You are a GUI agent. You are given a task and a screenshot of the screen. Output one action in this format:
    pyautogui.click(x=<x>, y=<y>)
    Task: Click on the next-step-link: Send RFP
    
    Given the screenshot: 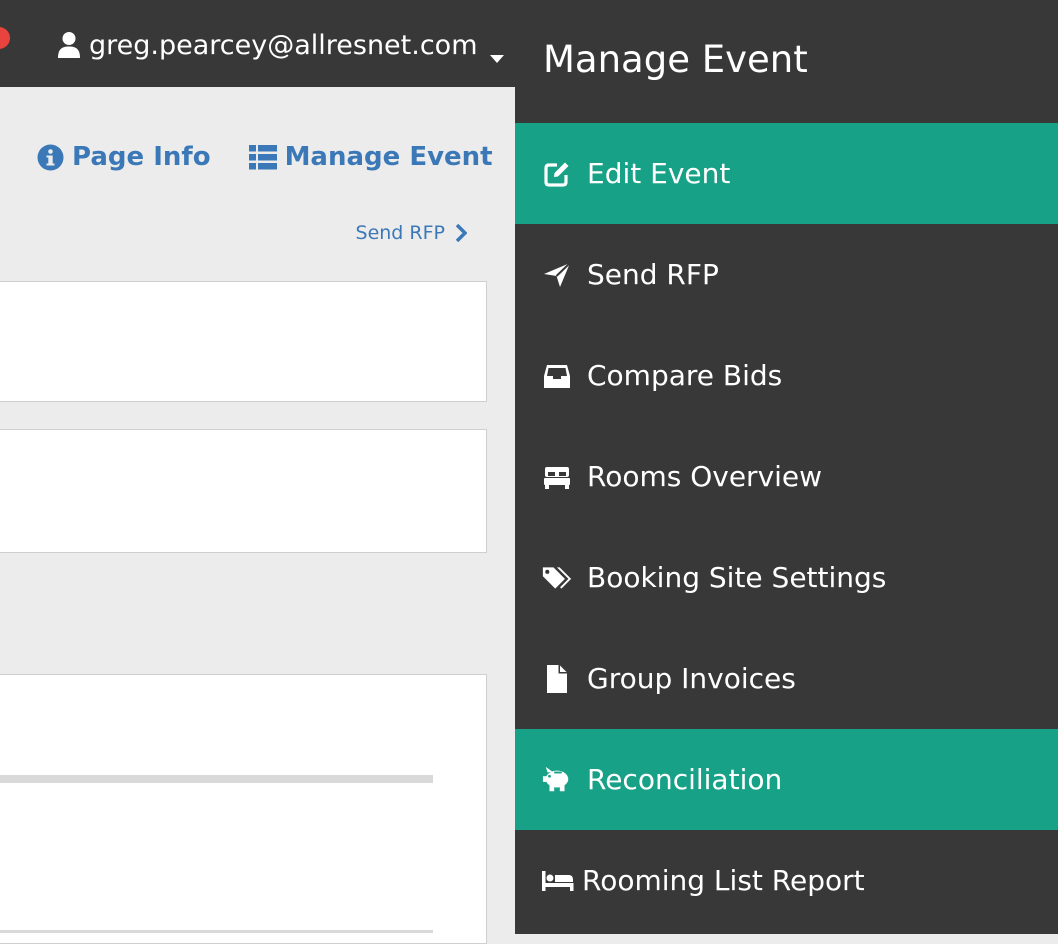 What is the action you would take?
    pyautogui.click(x=411, y=233)
    